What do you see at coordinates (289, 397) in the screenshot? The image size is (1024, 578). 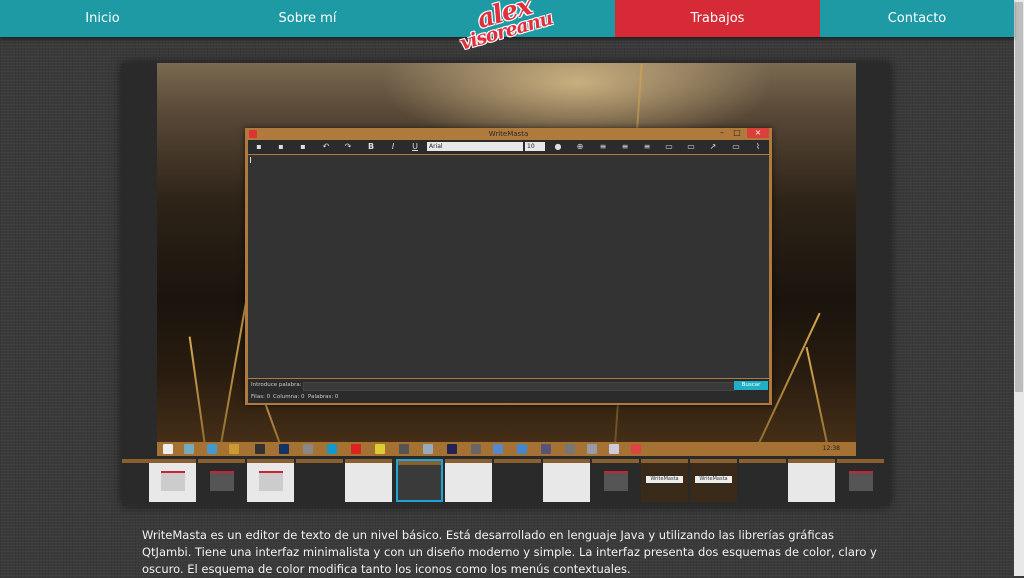 I see `status-column: Columna: 0` at bounding box center [289, 397].